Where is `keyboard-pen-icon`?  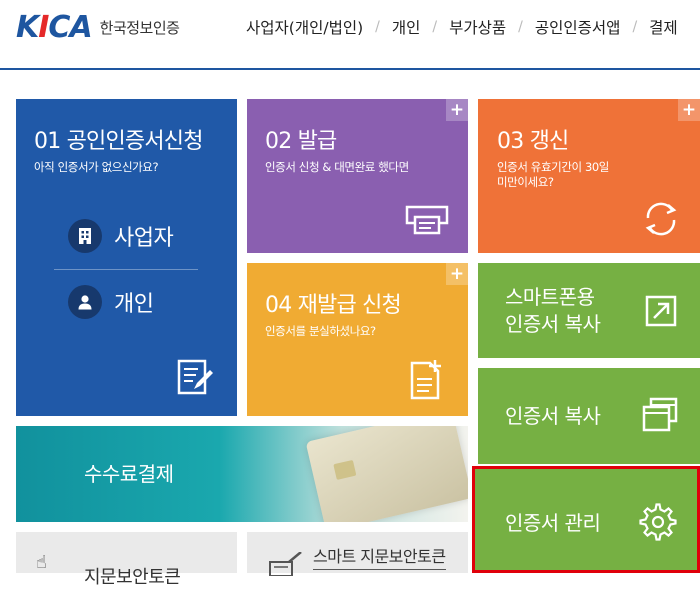
keyboard-pen-icon is located at coordinates (285, 564).